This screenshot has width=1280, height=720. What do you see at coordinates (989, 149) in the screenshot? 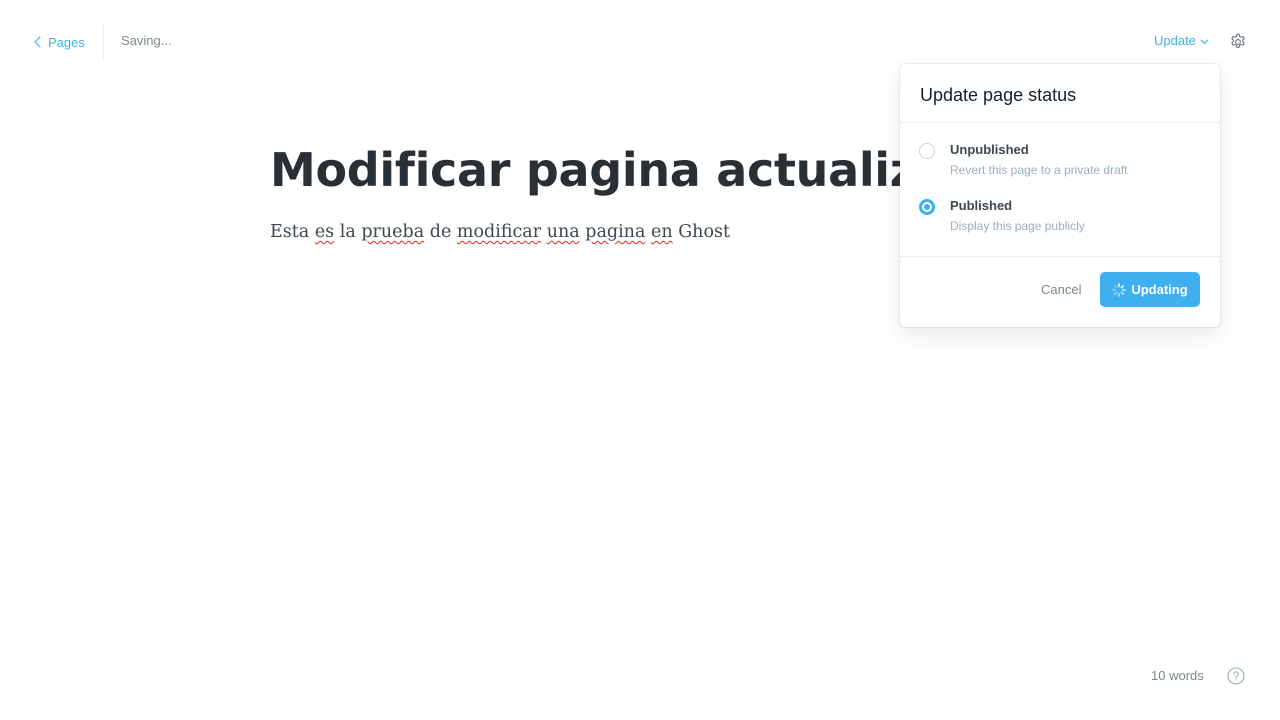
I see `option-label: Unpublished` at bounding box center [989, 149].